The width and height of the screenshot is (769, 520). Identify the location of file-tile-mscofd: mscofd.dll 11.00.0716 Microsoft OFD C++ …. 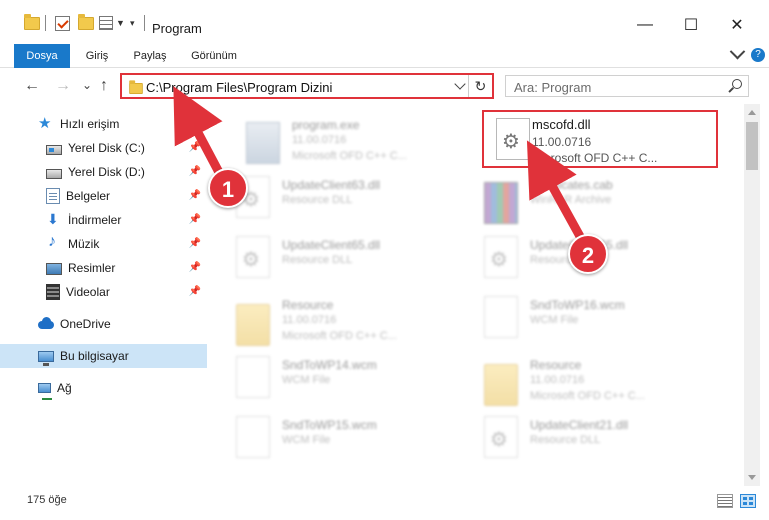
(600, 139).